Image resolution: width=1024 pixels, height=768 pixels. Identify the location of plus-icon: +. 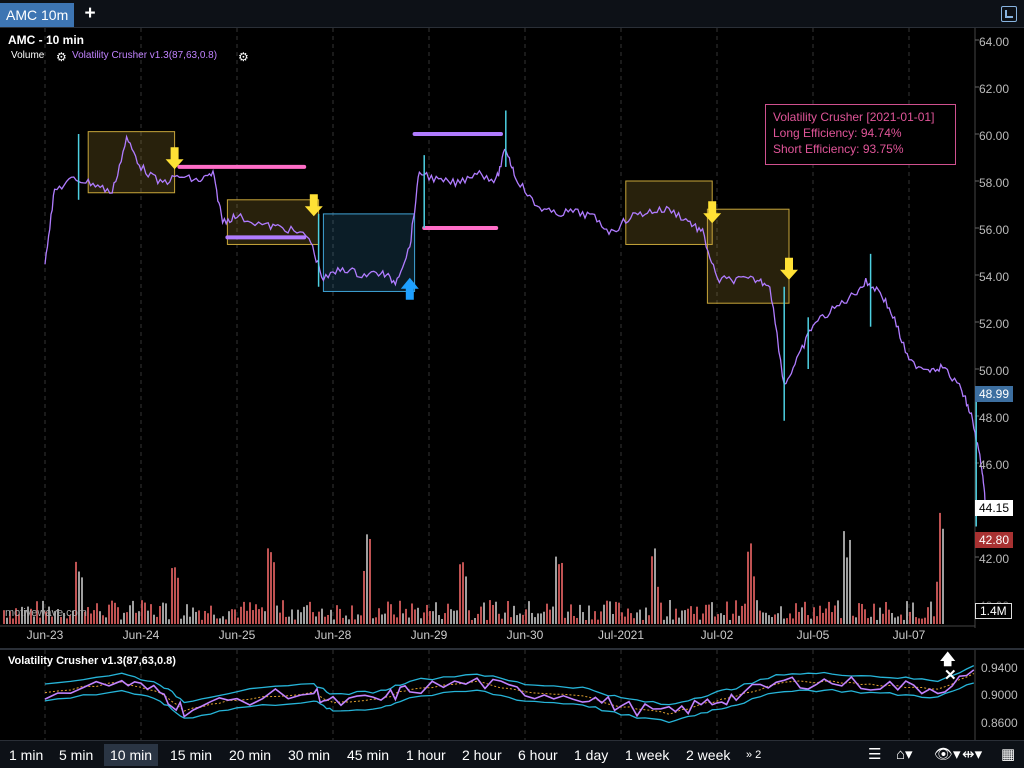
(90, 14).